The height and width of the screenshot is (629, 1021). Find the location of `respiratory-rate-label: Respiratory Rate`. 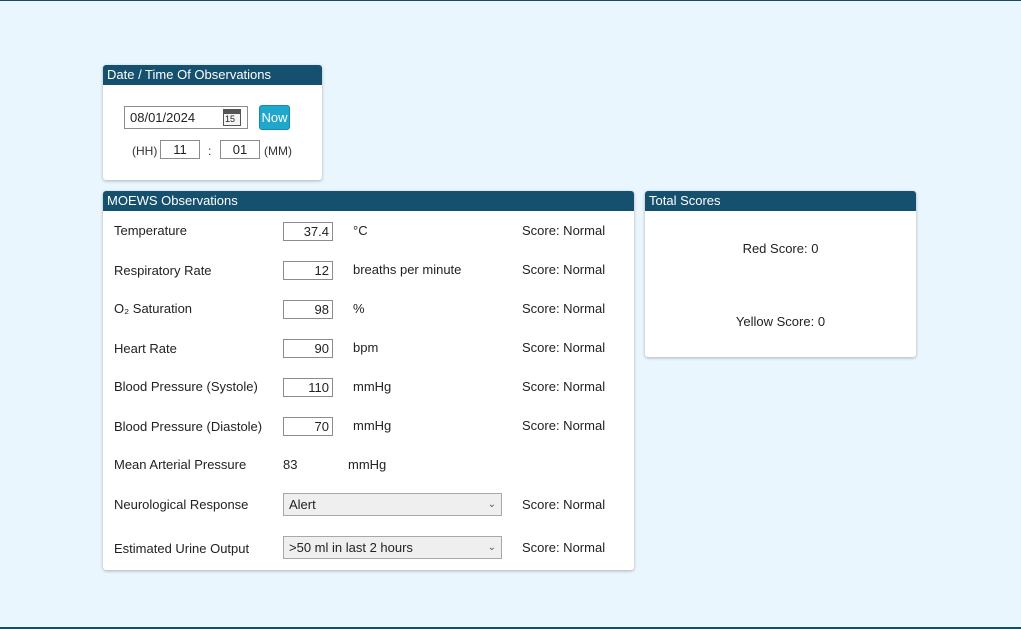

respiratory-rate-label: Respiratory Rate is located at coordinates (163, 270).